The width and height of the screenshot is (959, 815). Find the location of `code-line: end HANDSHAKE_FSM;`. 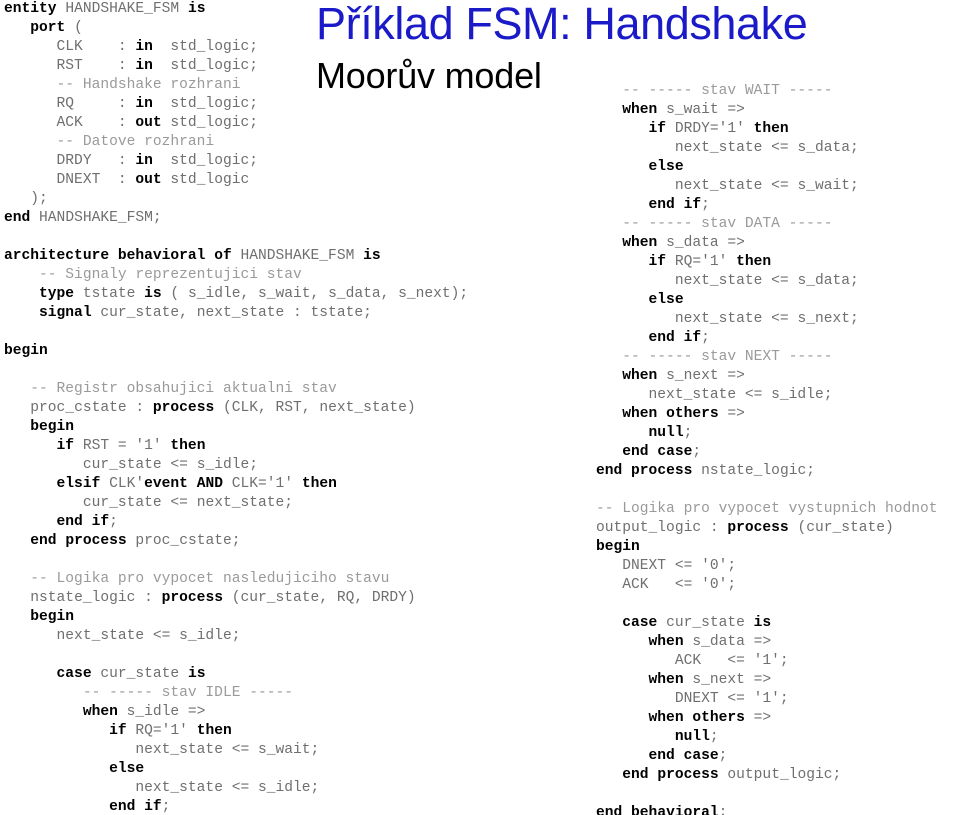

code-line: end HANDSHAKE_FSM; is located at coordinates (284, 218).